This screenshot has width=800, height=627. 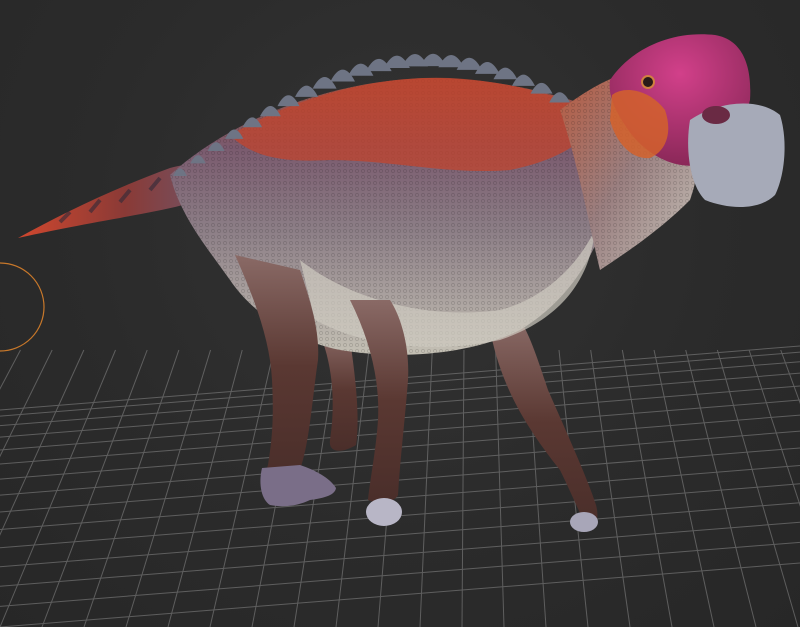 What do you see at coordinates (384, 512) in the screenshot?
I see `front-near-foot` at bounding box center [384, 512].